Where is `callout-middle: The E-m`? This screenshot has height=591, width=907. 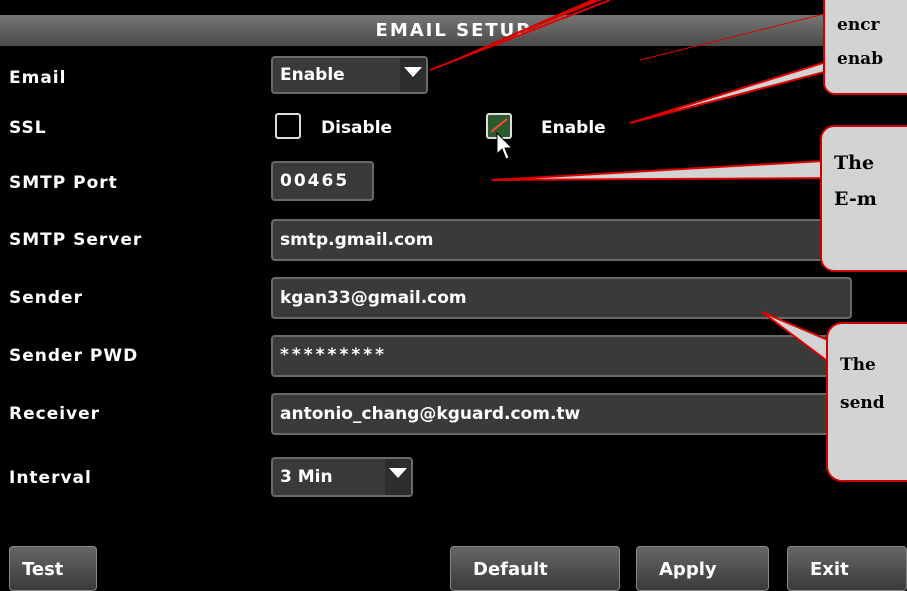
callout-middle: The E-m is located at coordinates (863, 198).